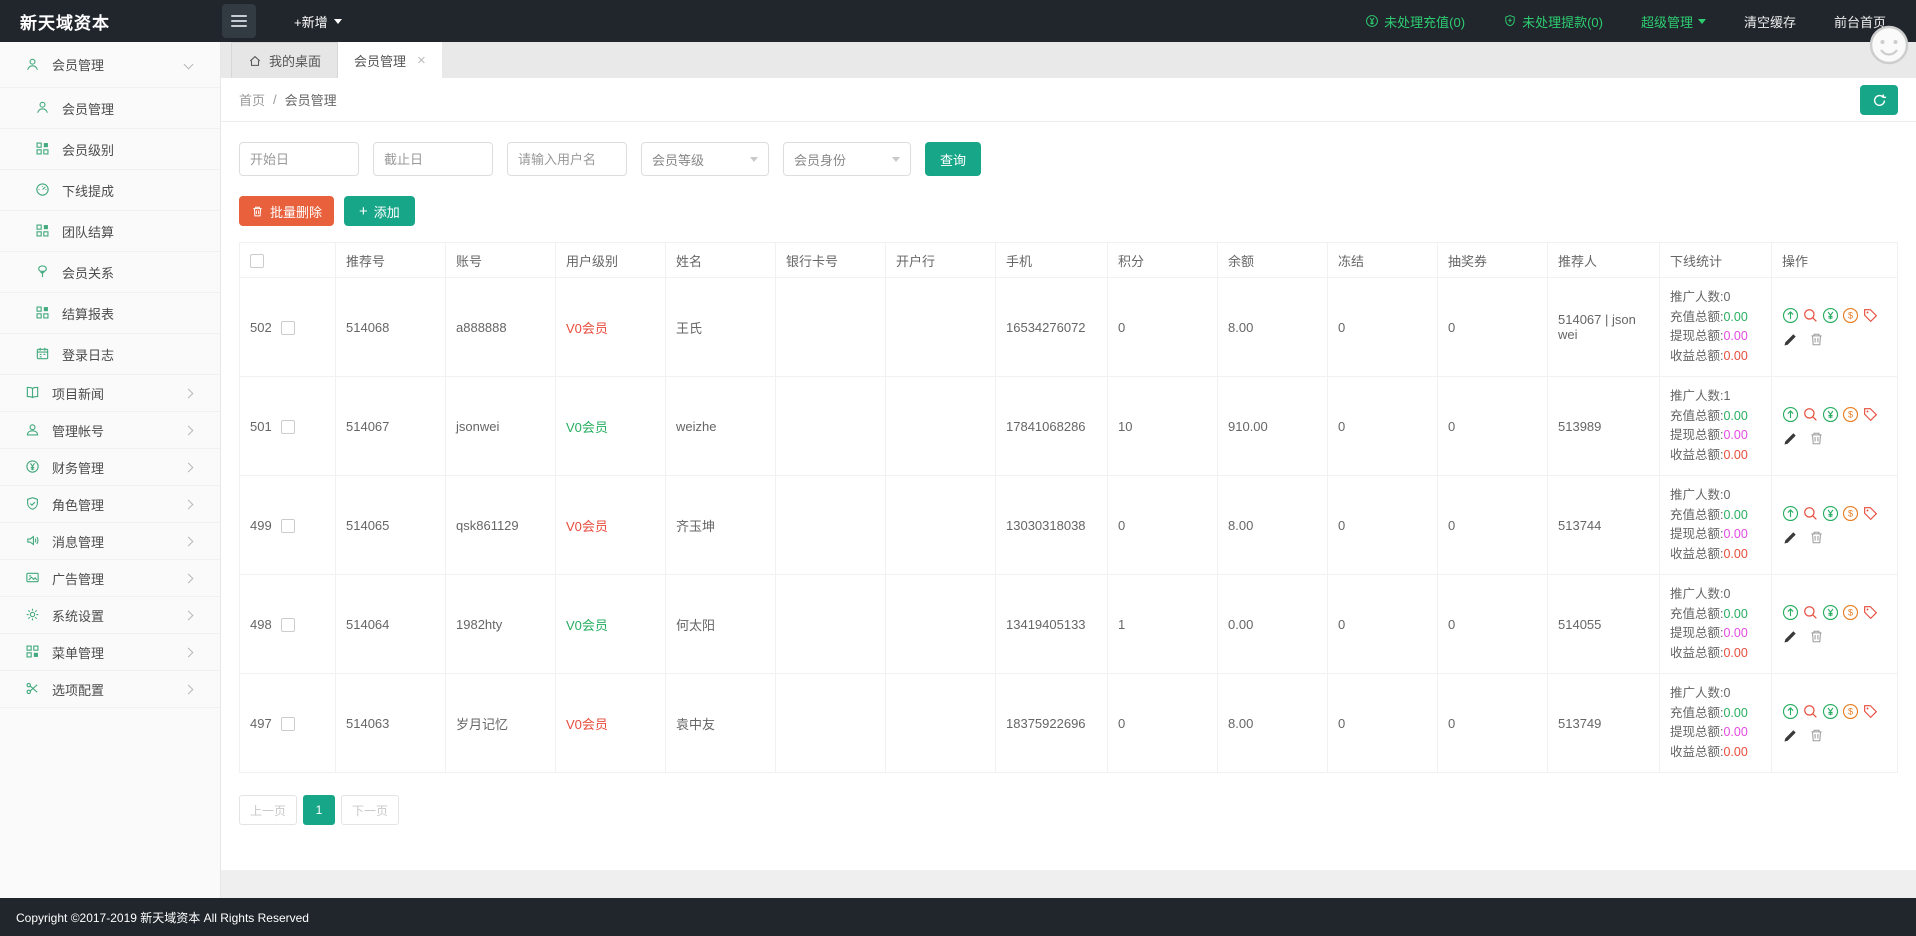  Describe the element at coordinates (110, 231) in the screenshot. I see `sidebar-item-4-grid: 团队结算` at that location.